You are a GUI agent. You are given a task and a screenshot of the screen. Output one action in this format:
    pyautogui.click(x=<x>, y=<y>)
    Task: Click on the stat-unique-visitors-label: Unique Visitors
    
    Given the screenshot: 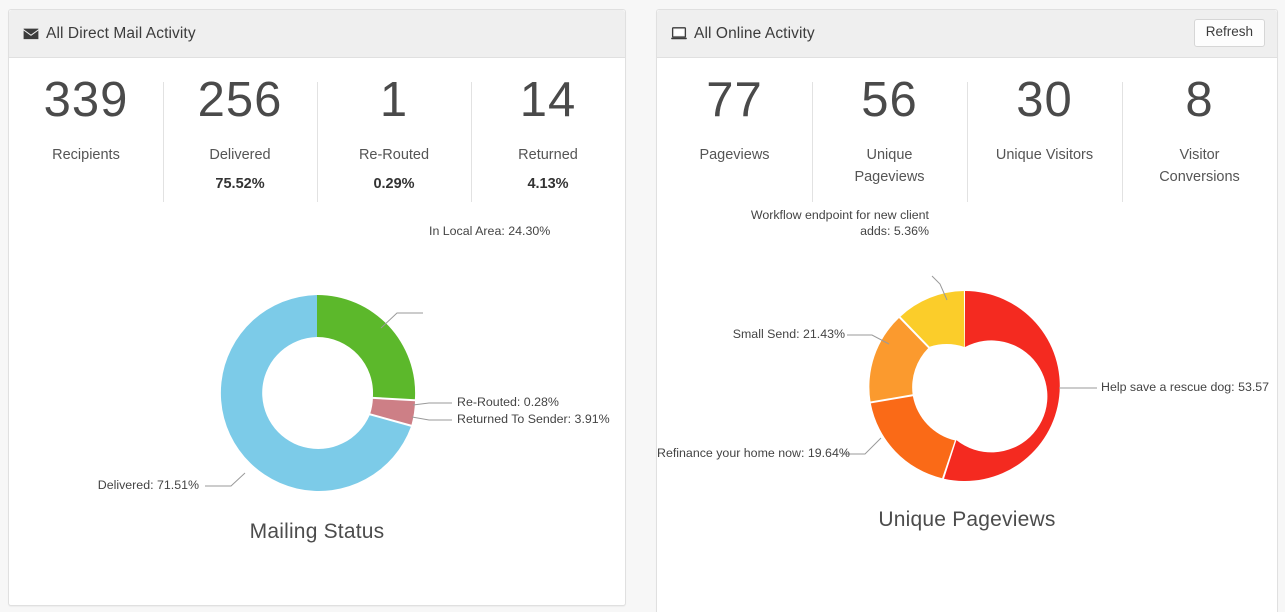 What is the action you would take?
    pyautogui.click(x=1044, y=155)
    